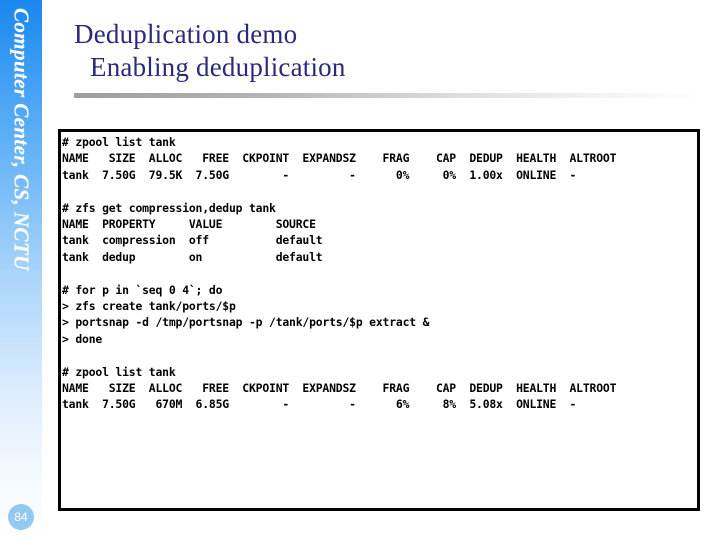 This screenshot has height=540, width=720. I want to click on page-number-badge: 84, so click(21, 517).